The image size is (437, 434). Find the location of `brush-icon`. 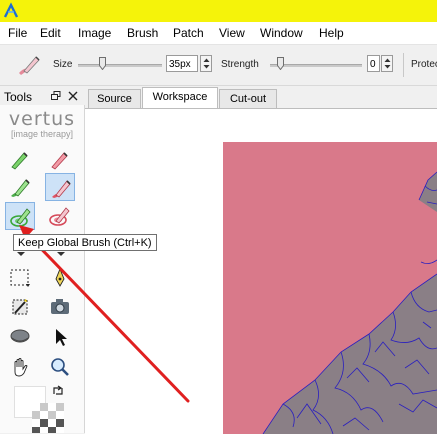

brush-icon is located at coordinates (29, 65).